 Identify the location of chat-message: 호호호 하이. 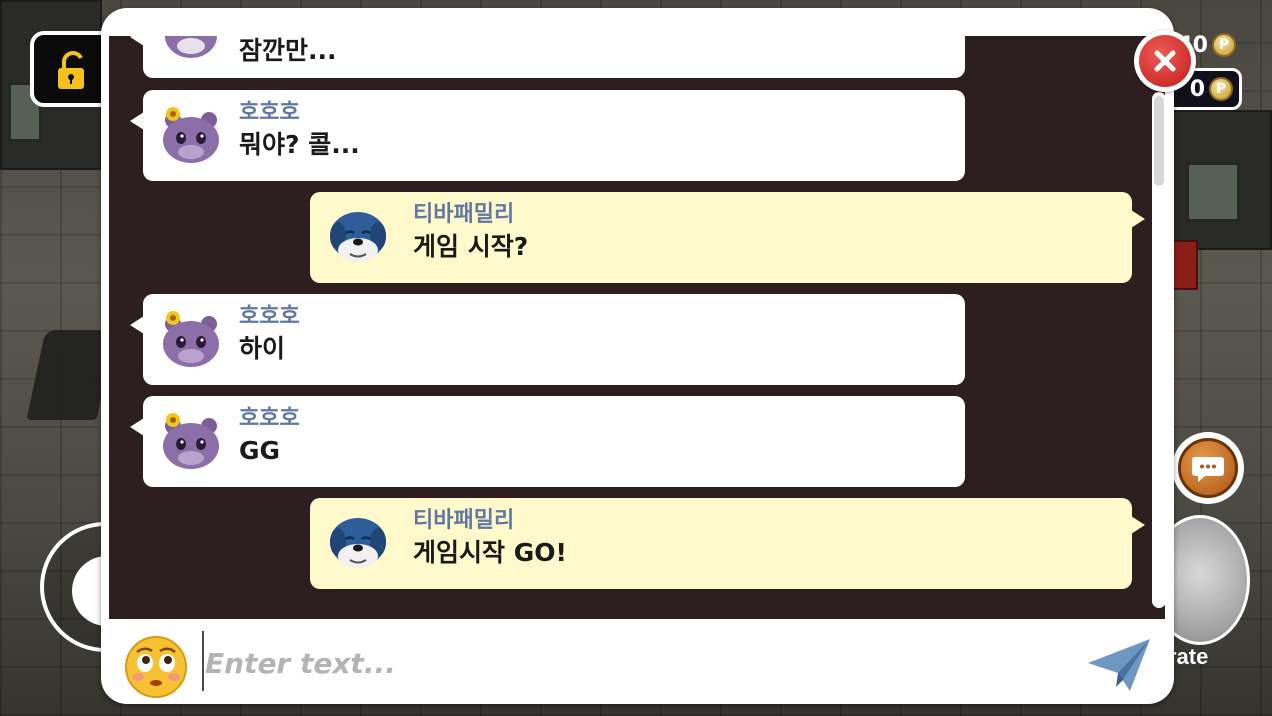
(547, 339).